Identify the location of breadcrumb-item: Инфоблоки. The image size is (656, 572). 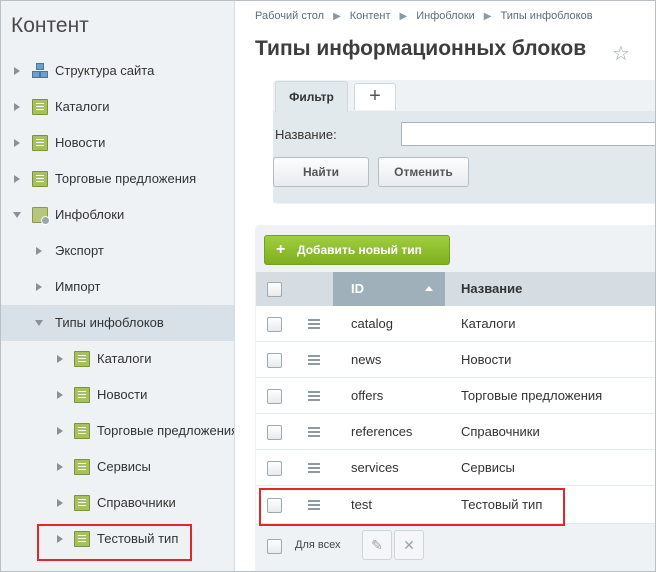
(445, 16).